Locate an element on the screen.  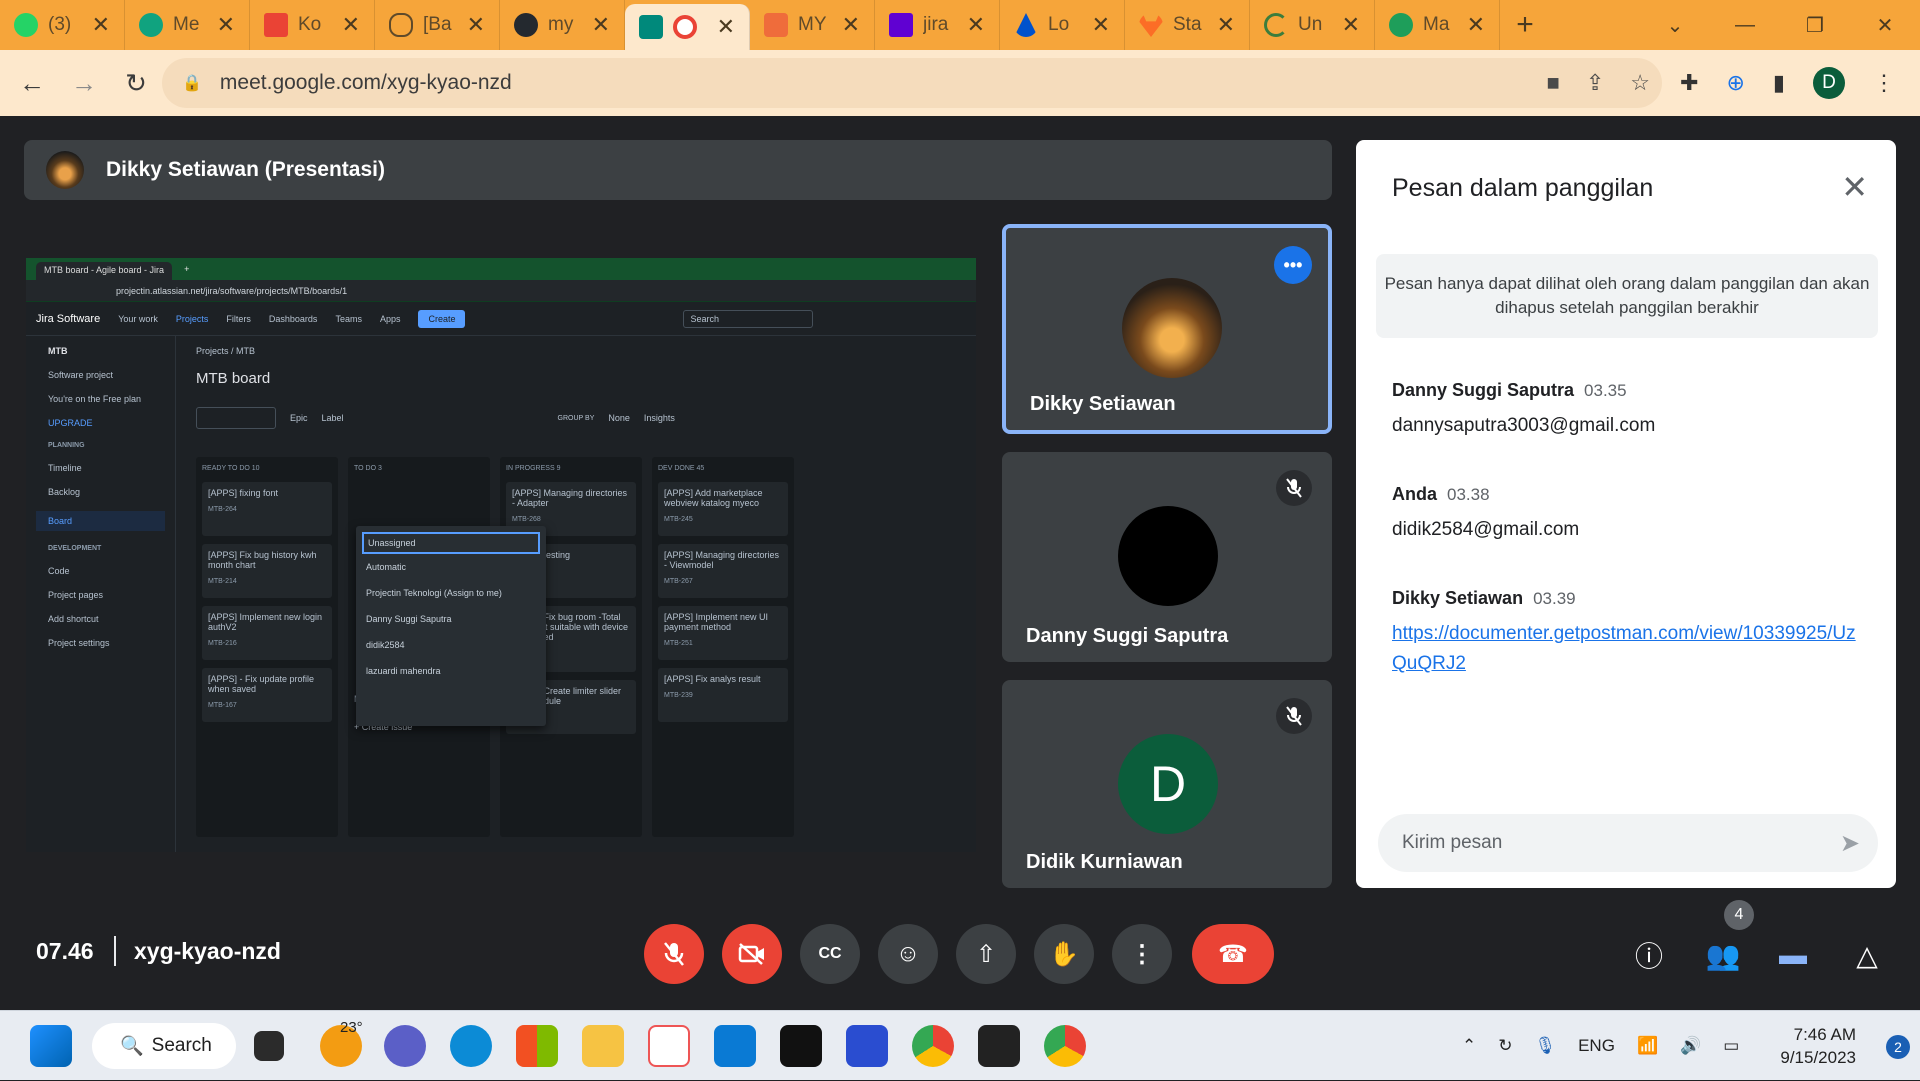
chat-input-placeholder: Kirim pesan is located at coordinates (1452, 843).